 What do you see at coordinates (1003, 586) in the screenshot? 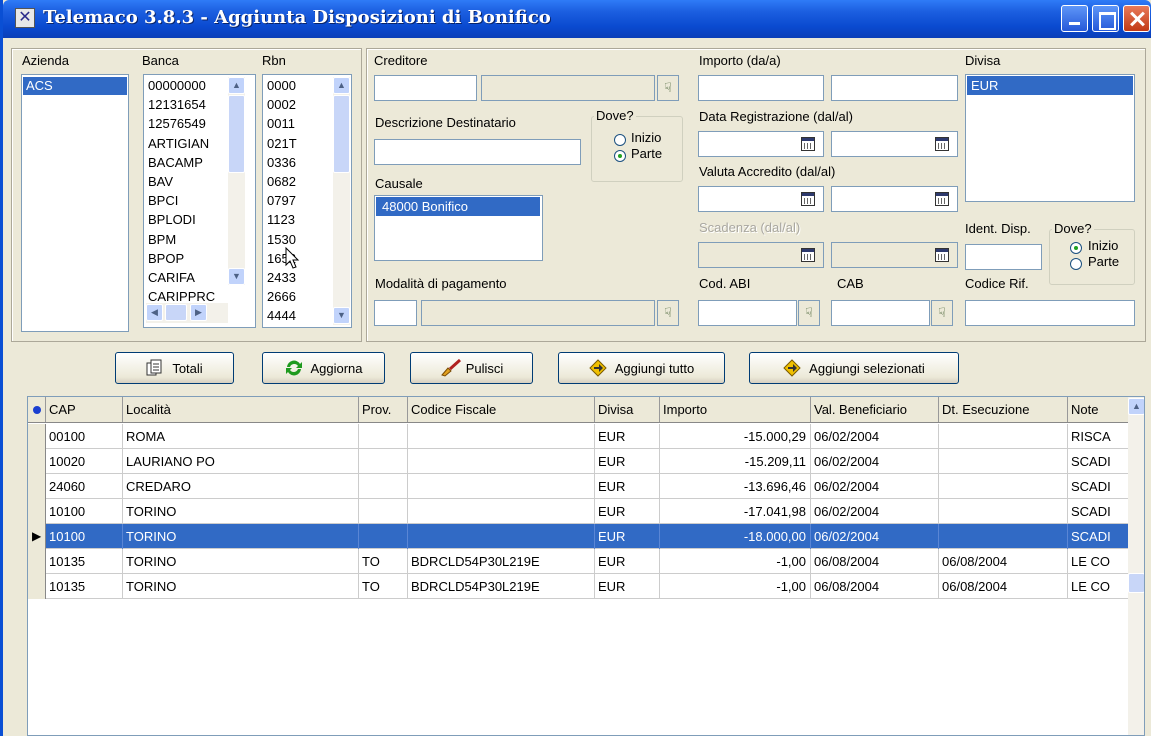
I see `cell-dt-exec: 06/08/2004` at bounding box center [1003, 586].